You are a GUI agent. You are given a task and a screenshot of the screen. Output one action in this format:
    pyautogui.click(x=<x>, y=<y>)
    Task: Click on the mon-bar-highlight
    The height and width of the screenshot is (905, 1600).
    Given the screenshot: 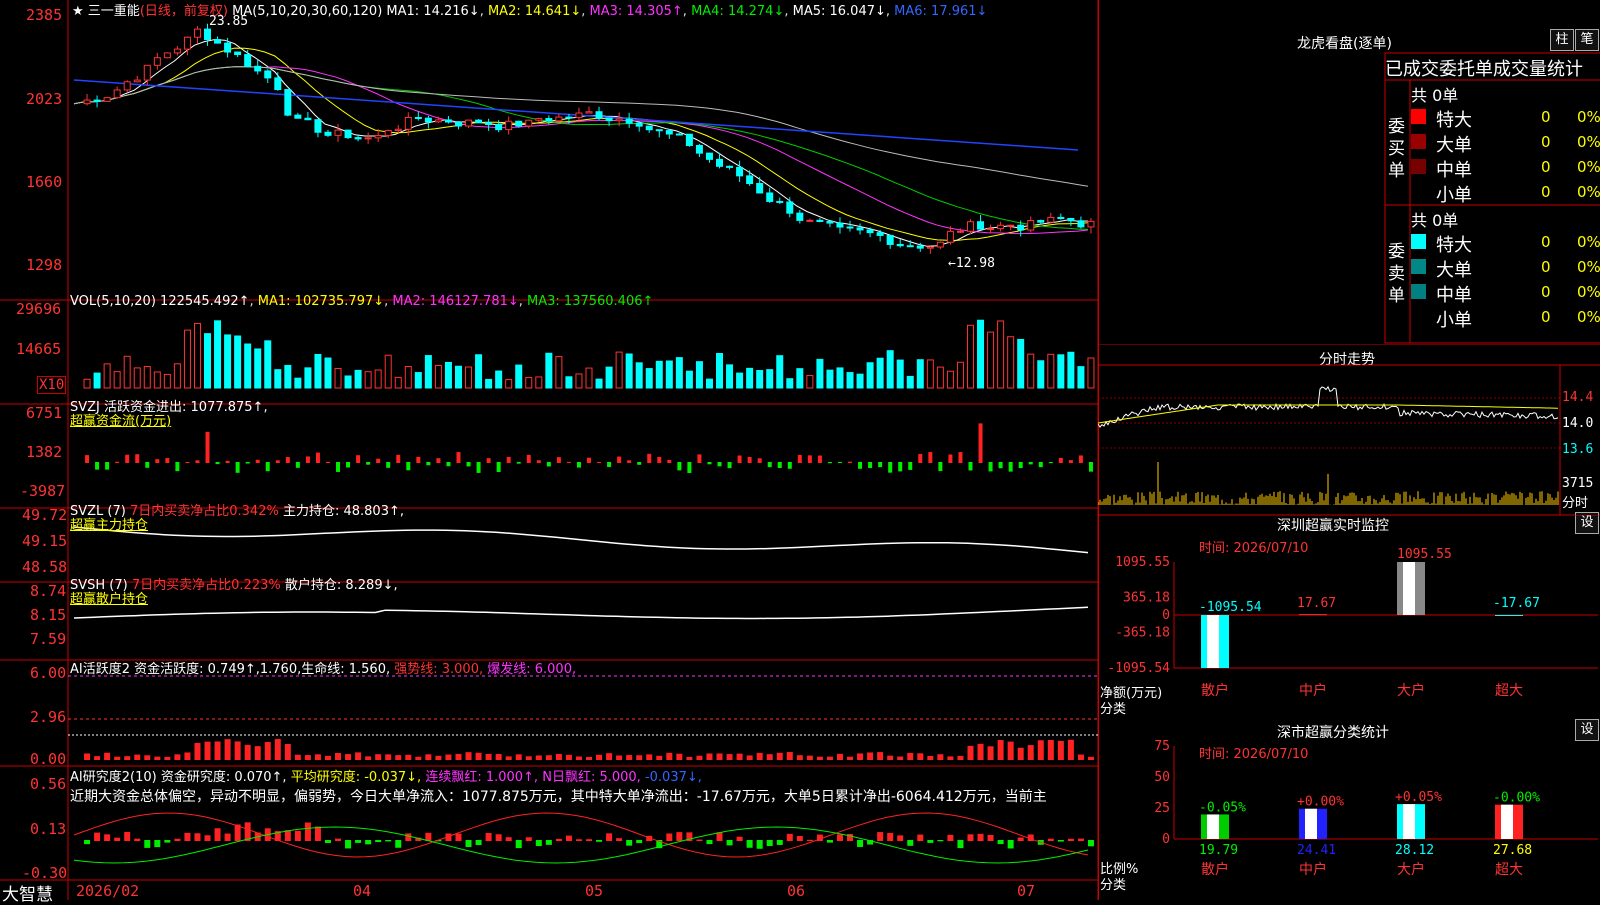 What is the action you would take?
    pyautogui.click(x=1213, y=641)
    